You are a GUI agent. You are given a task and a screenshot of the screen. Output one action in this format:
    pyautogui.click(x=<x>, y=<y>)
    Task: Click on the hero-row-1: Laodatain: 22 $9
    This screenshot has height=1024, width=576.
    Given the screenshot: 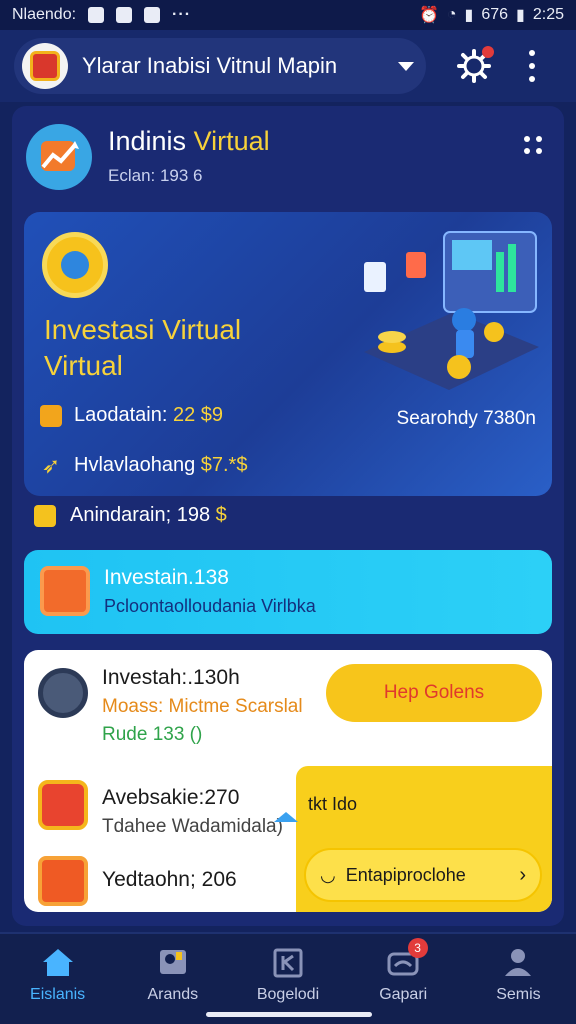 What is the action you would take?
    pyautogui.click(x=131, y=415)
    